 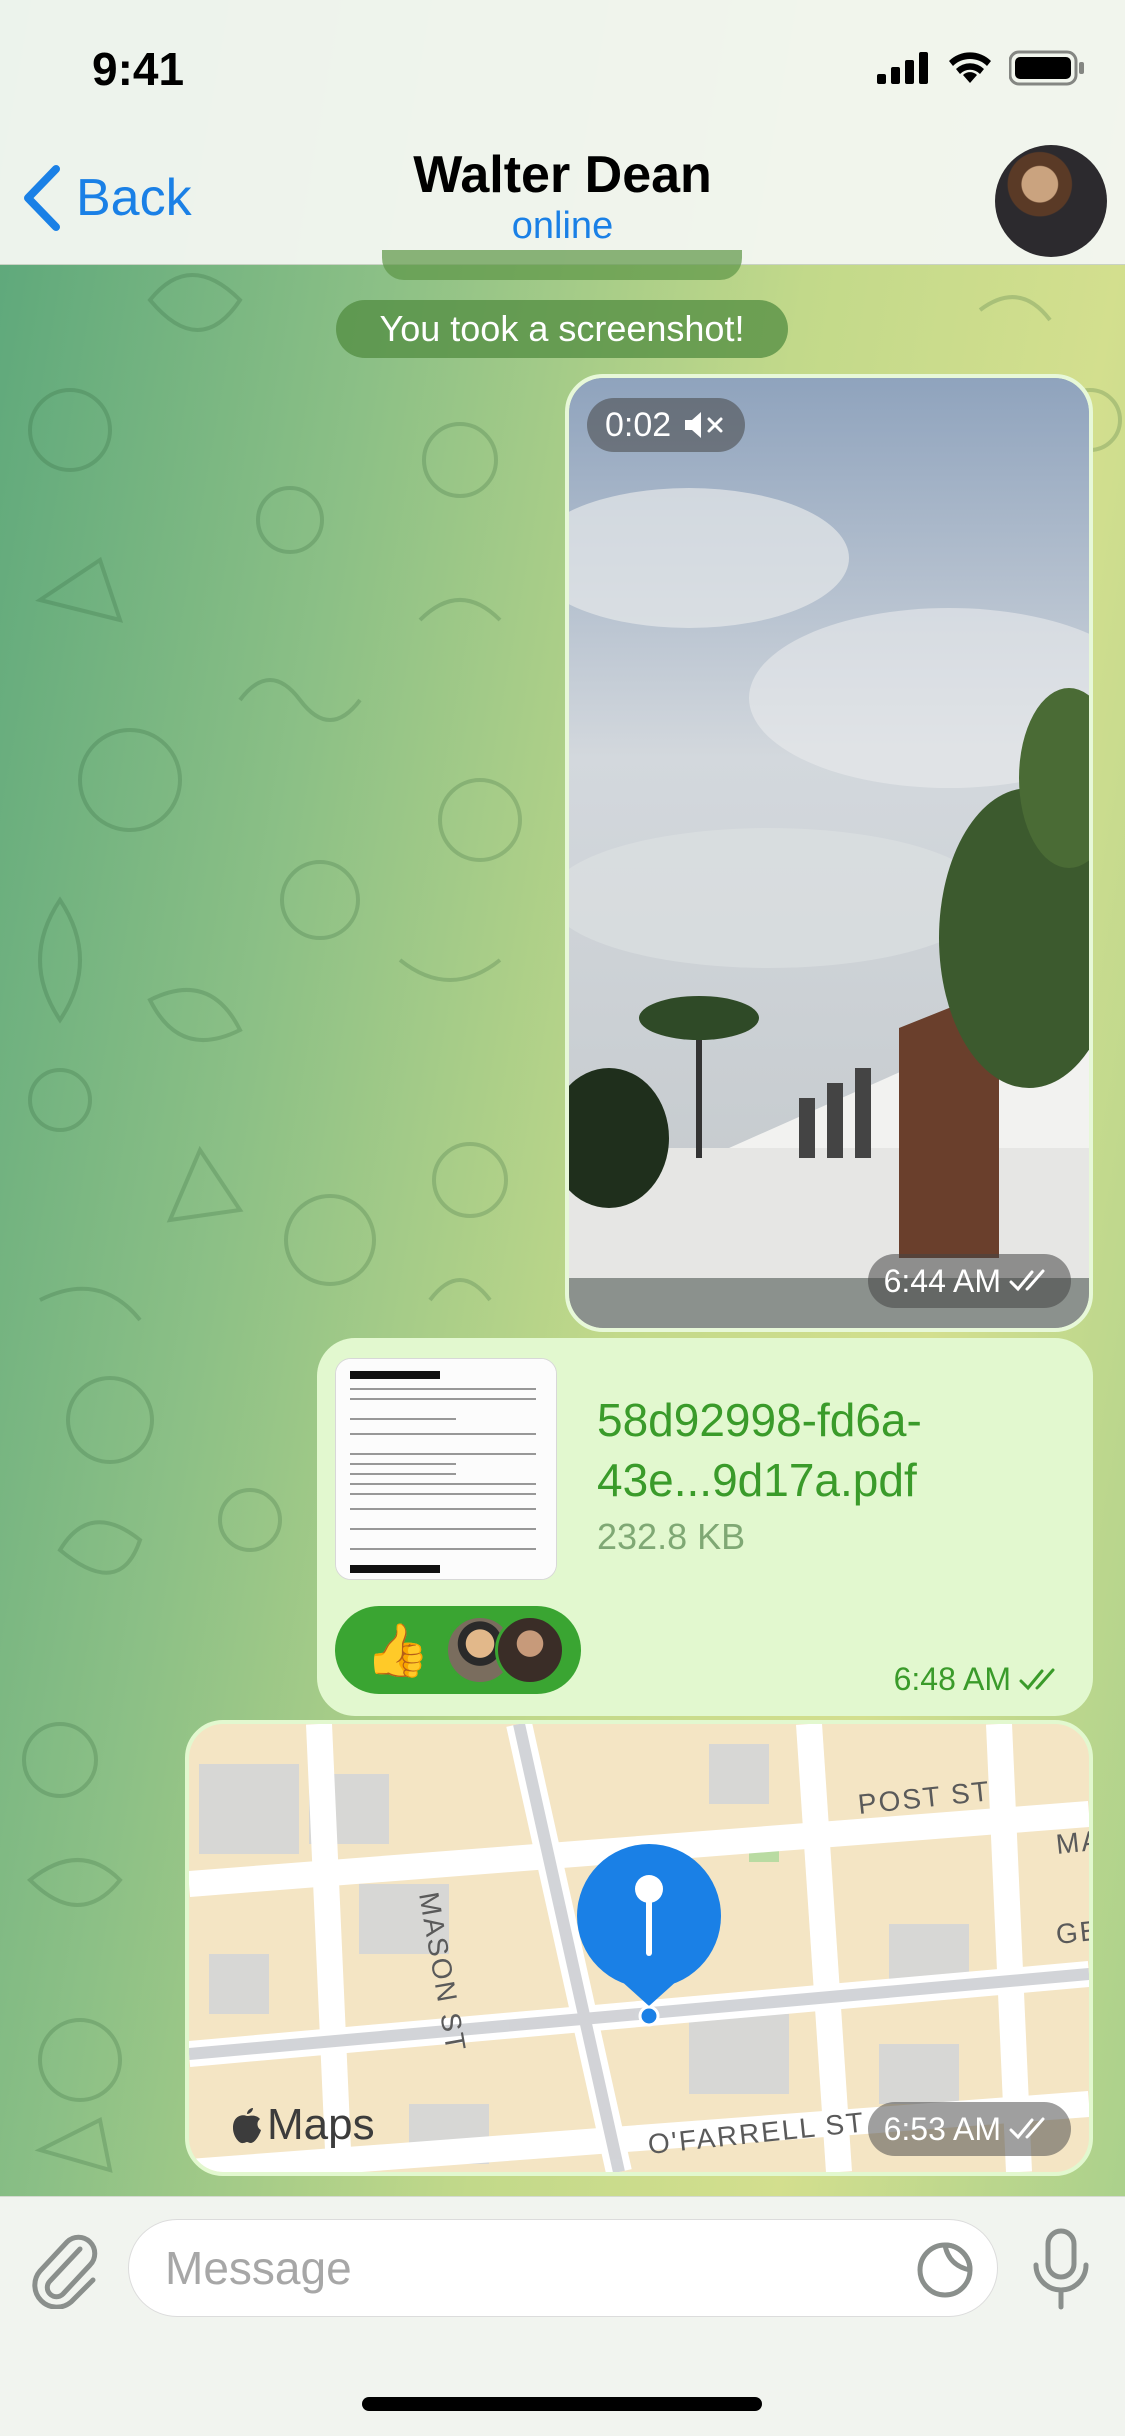 I want to click on status-time: 9:41, so click(x=138, y=69).